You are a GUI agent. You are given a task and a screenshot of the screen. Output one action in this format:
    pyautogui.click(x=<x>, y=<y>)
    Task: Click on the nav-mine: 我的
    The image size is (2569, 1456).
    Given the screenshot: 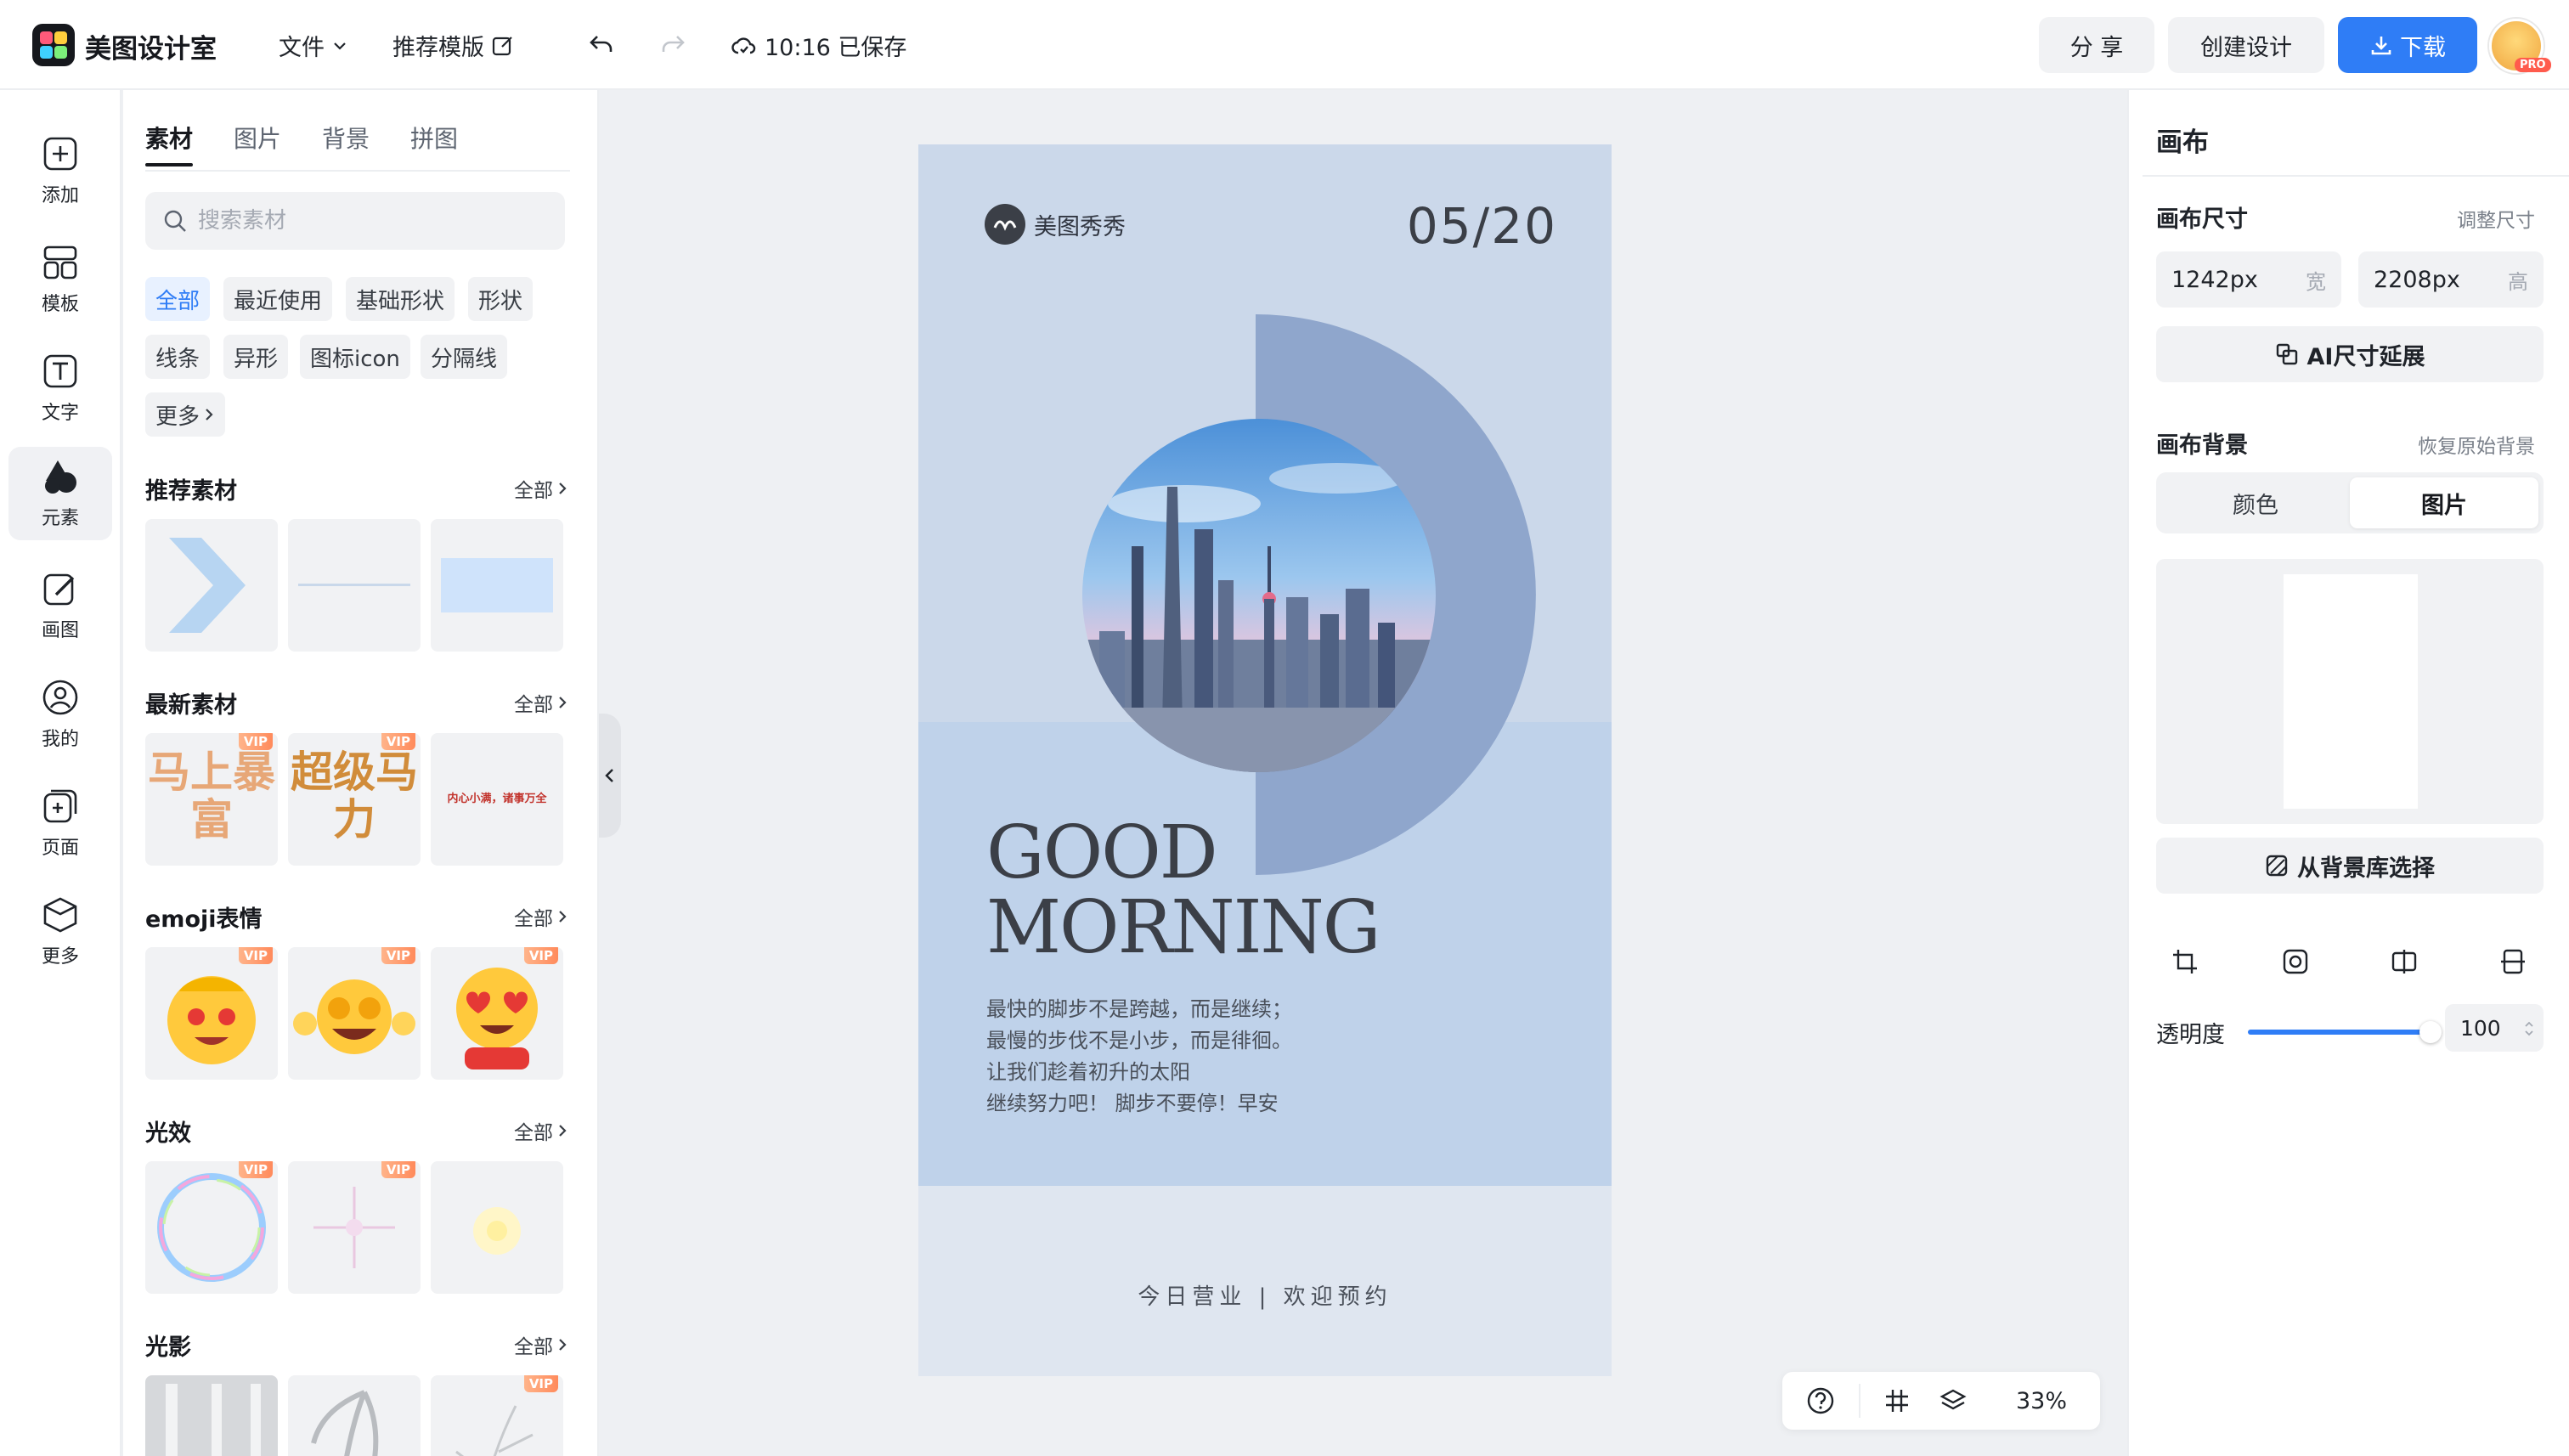 What is the action you would take?
    pyautogui.click(x=60, y=715)
    